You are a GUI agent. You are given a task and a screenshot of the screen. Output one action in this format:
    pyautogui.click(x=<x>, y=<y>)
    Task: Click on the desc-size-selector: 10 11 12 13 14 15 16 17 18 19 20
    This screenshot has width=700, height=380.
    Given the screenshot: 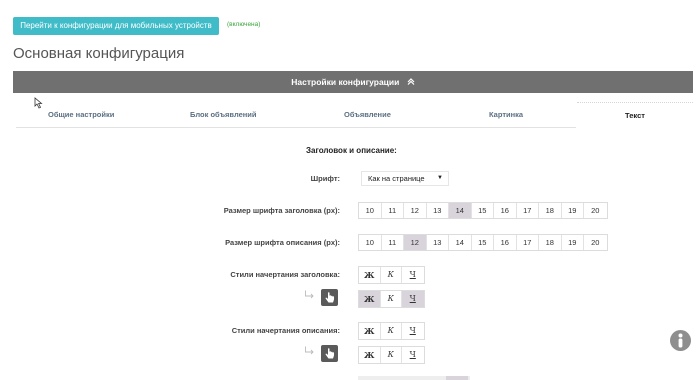 What is the action you would take?
    pyautogui.click(x=483, y=242)
    